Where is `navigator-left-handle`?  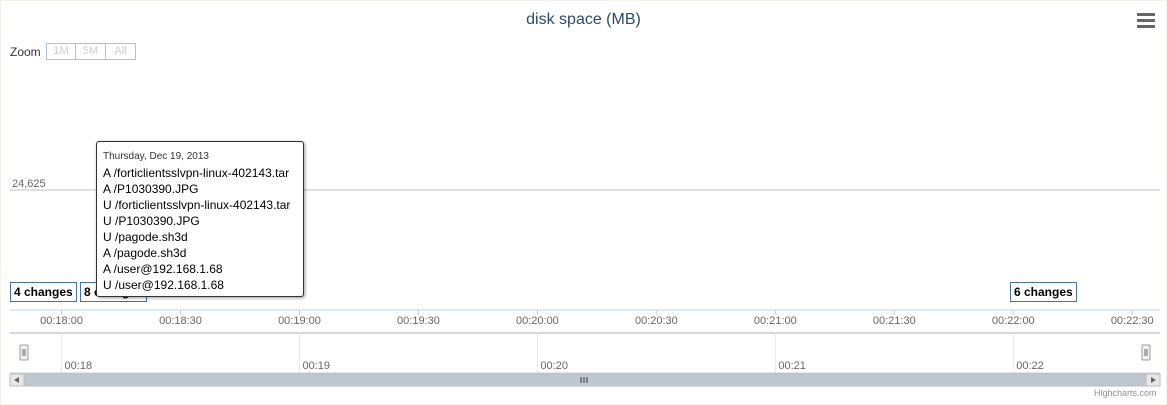
navigator-left-handle is located at coordinates (24, 352).